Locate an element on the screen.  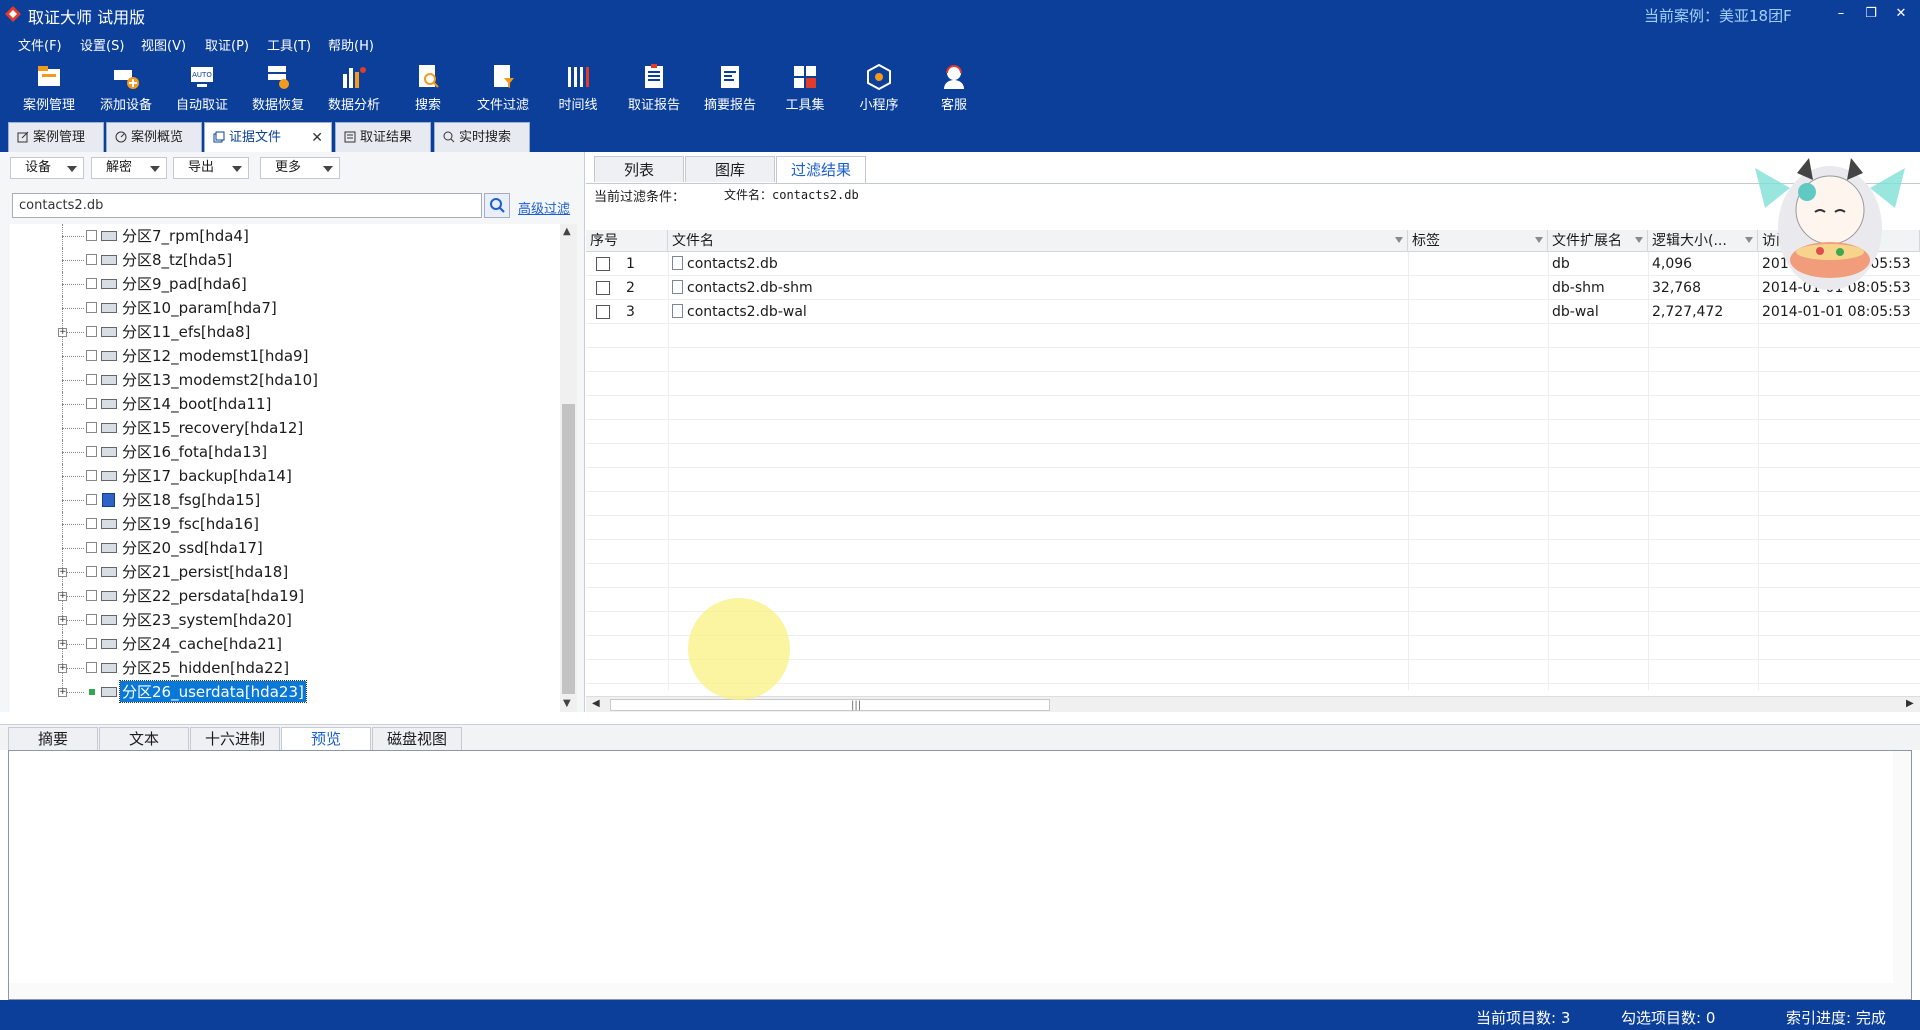
preview-horizontal-scrollbar is located at coordinates (952, 991).